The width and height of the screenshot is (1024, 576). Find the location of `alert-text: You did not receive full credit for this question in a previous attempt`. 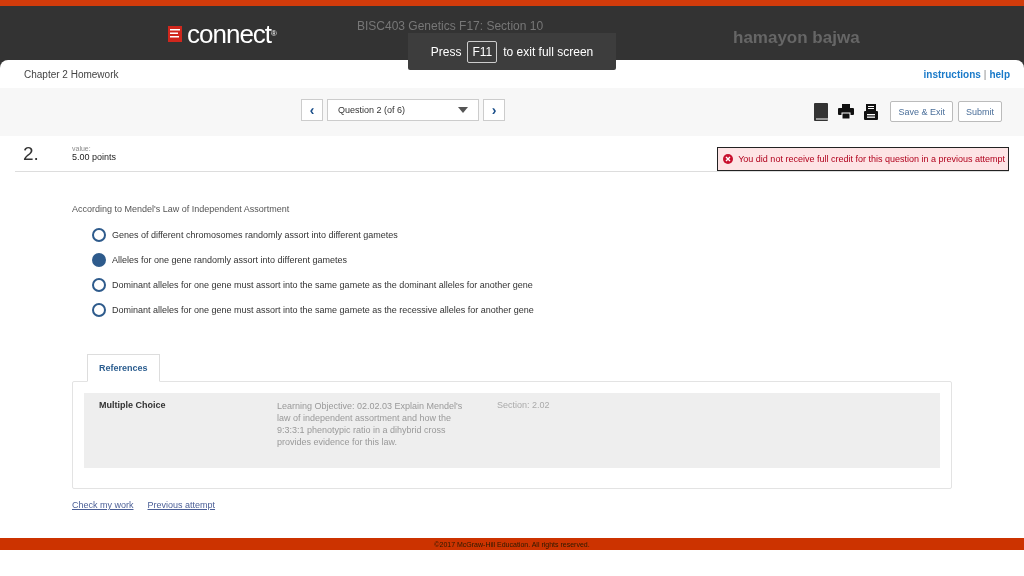

alert-text: You did not receive full credit for this question in a previous attempt is located at coordinates (871, 159).